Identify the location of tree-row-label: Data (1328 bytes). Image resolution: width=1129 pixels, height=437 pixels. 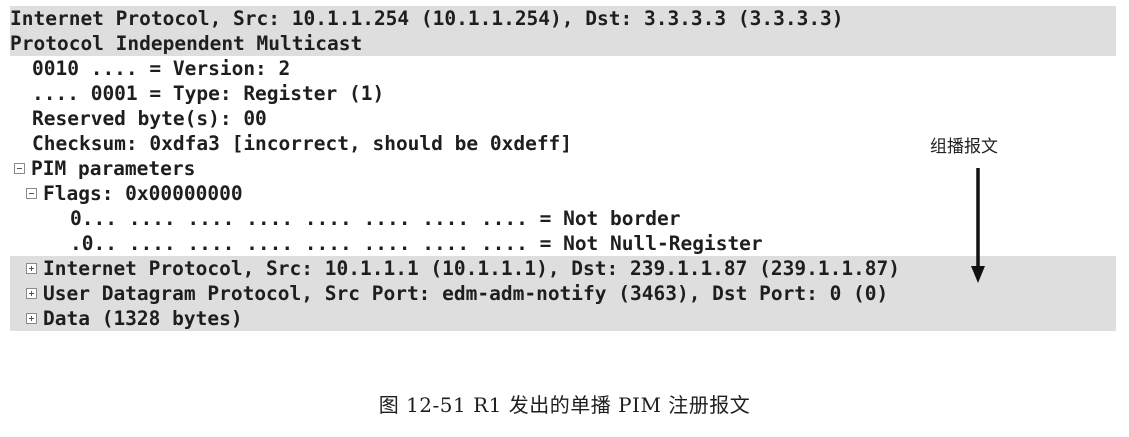
(143, 318).